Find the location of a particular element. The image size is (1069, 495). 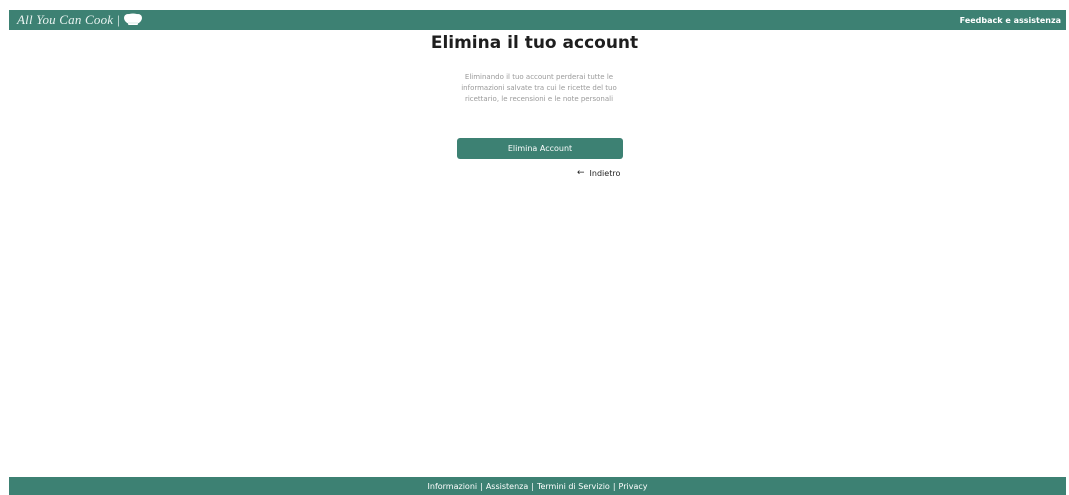

back-link: ← Indietro is located at coordinates (599, 173).